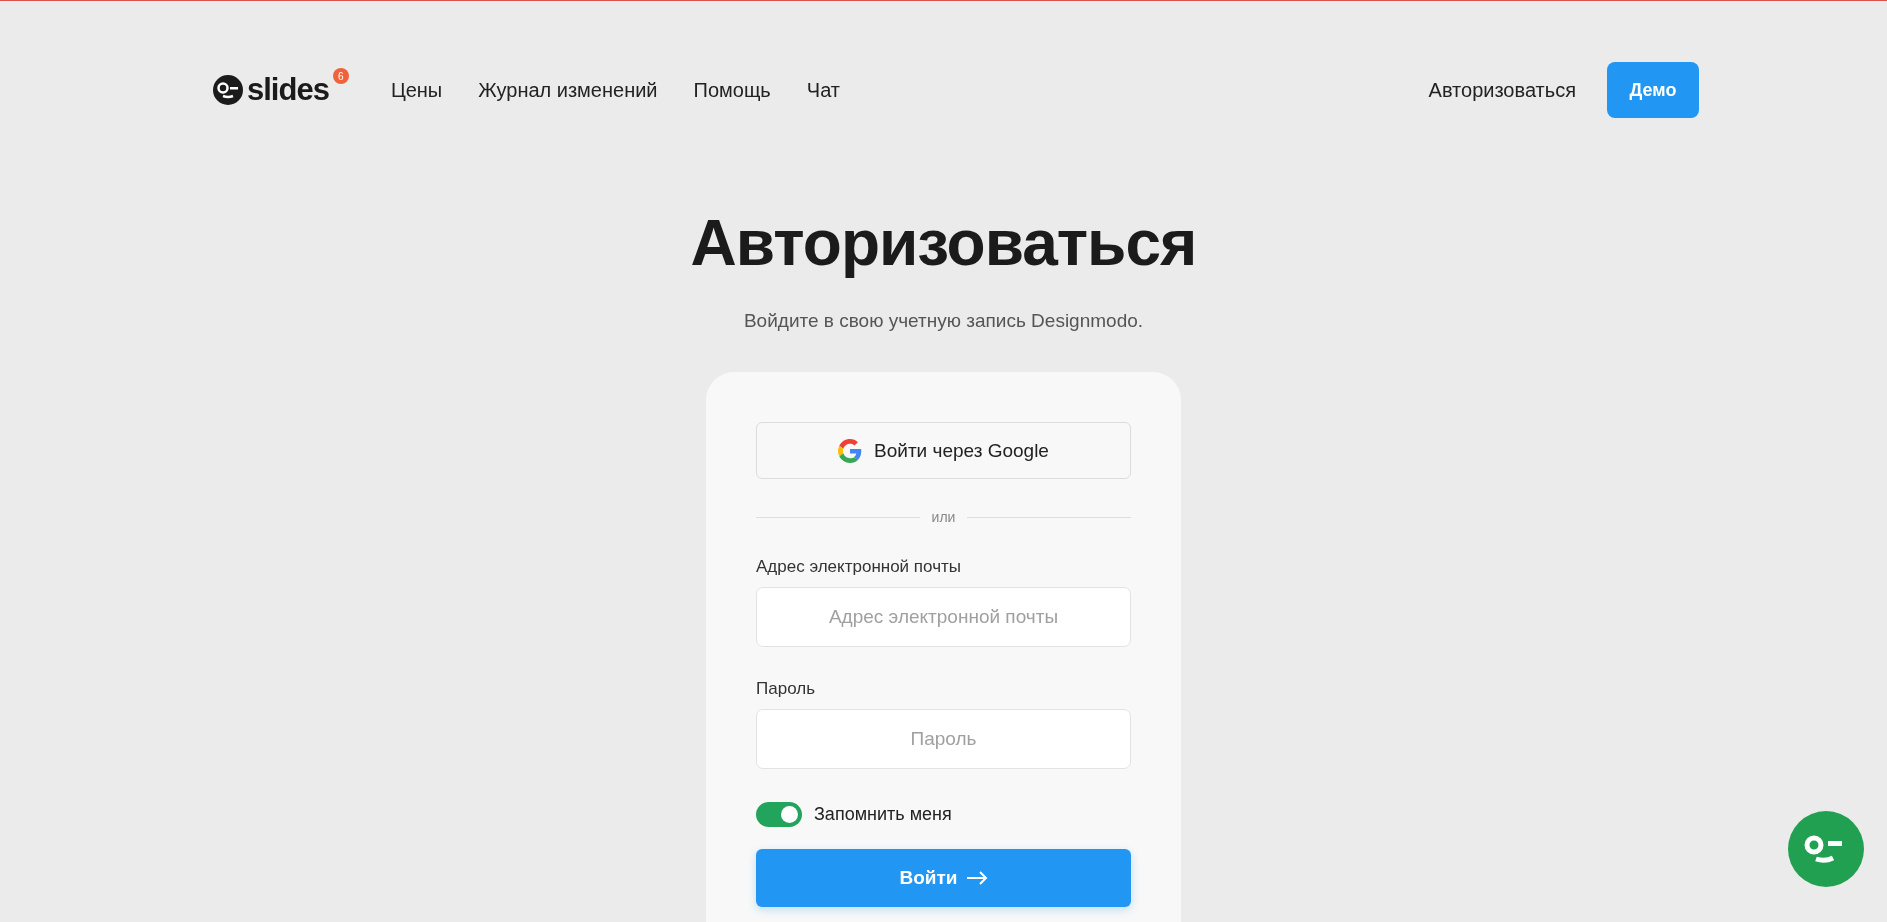  What do you see at coordinates (883, 814) in the screenshot?
I see `remember-label: Запомнить меня` at bounding box center [883, 814].